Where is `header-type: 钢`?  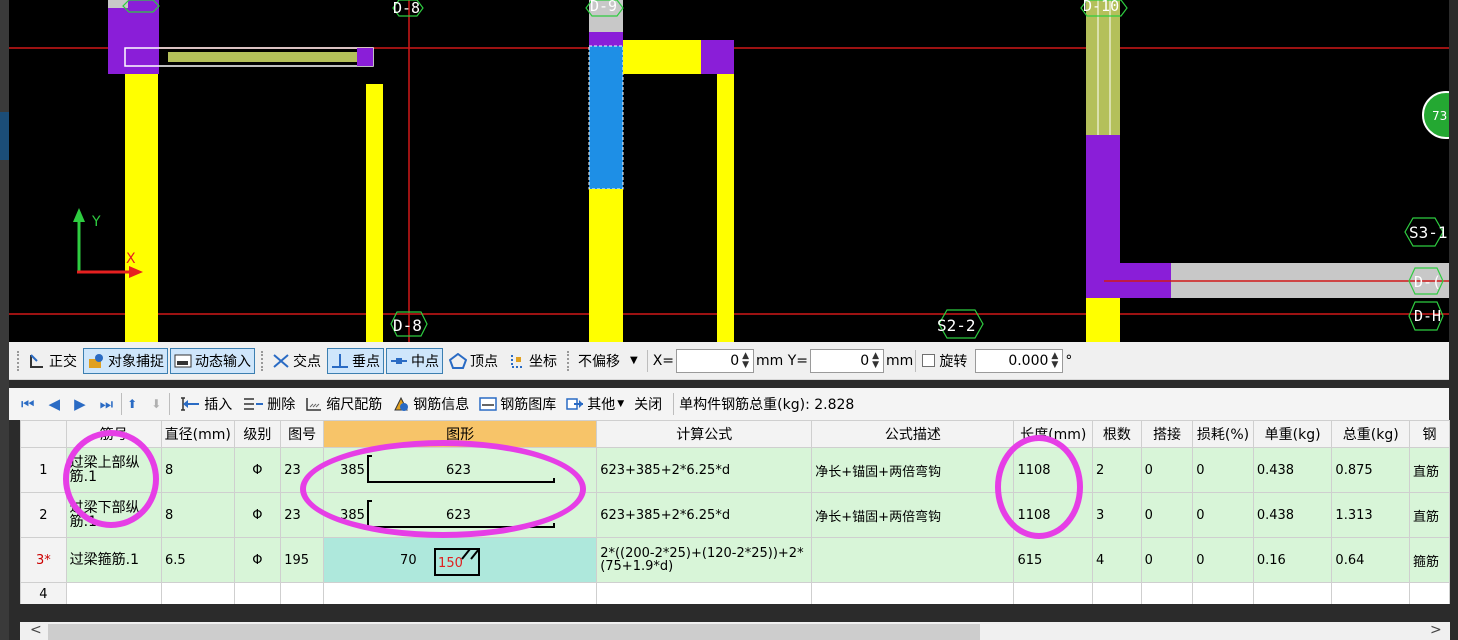
header-type: 钢 is located at coordinates (1429, 434).